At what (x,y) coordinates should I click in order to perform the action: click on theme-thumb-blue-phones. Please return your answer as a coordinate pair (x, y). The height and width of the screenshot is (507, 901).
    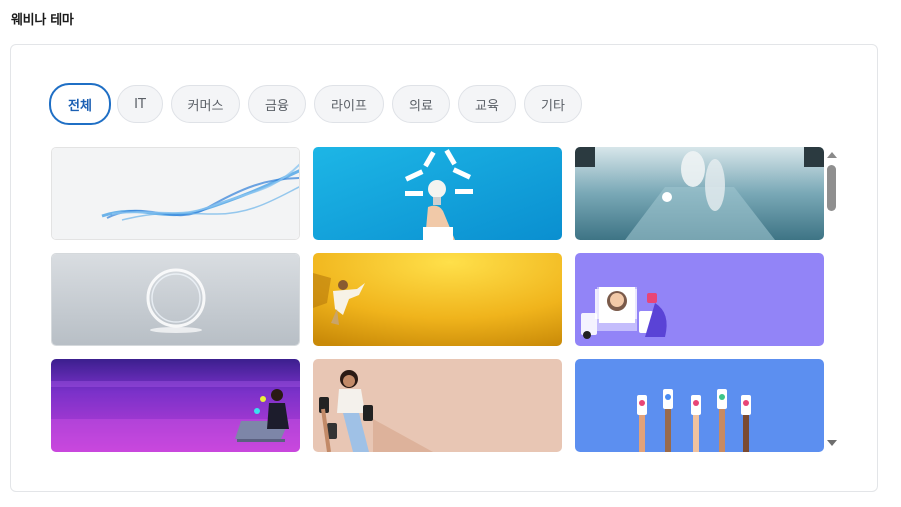
    Looking at the image, I should click on (699, 405).